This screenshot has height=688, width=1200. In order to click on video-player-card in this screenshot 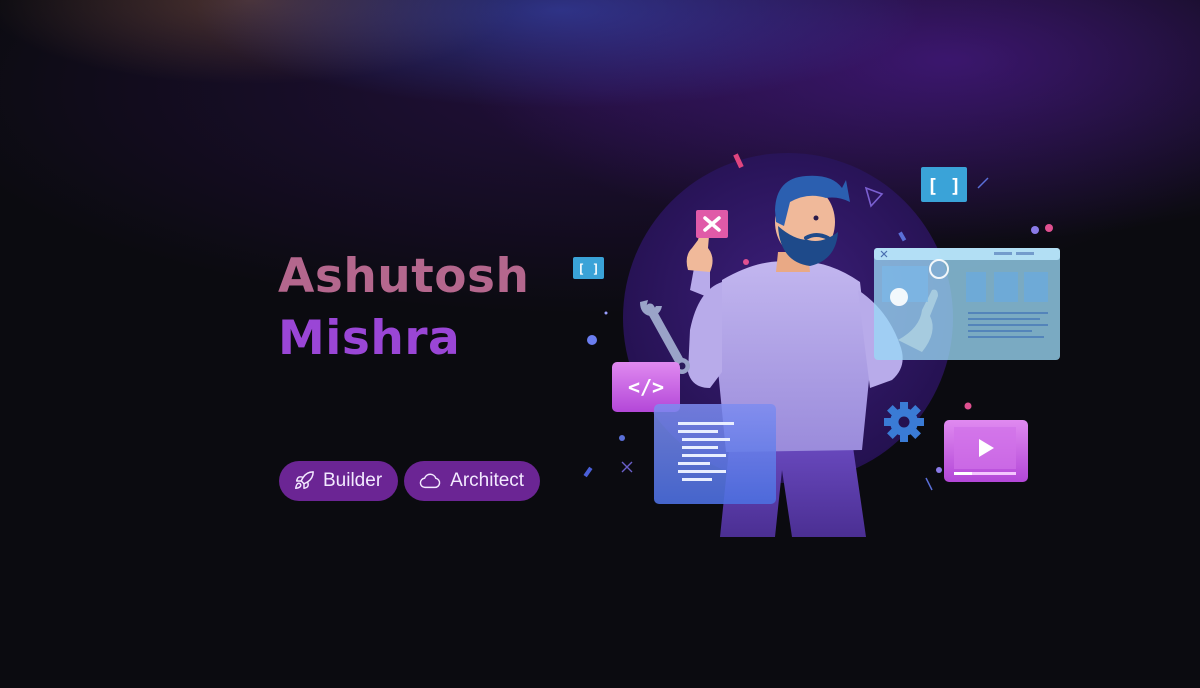, I will do `click(986, 451)`.